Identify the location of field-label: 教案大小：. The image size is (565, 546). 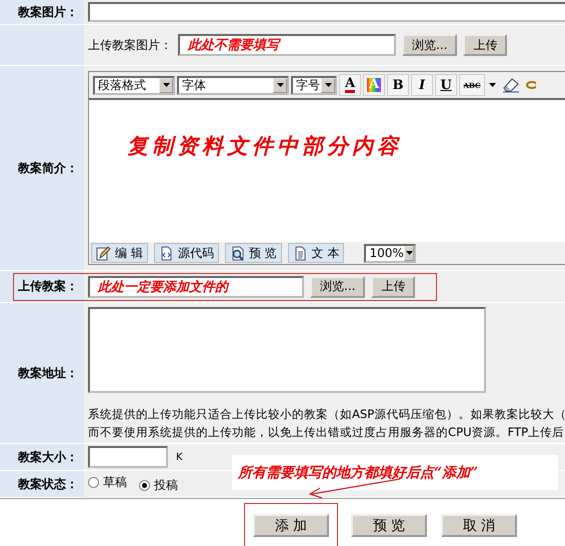
(48, 457).